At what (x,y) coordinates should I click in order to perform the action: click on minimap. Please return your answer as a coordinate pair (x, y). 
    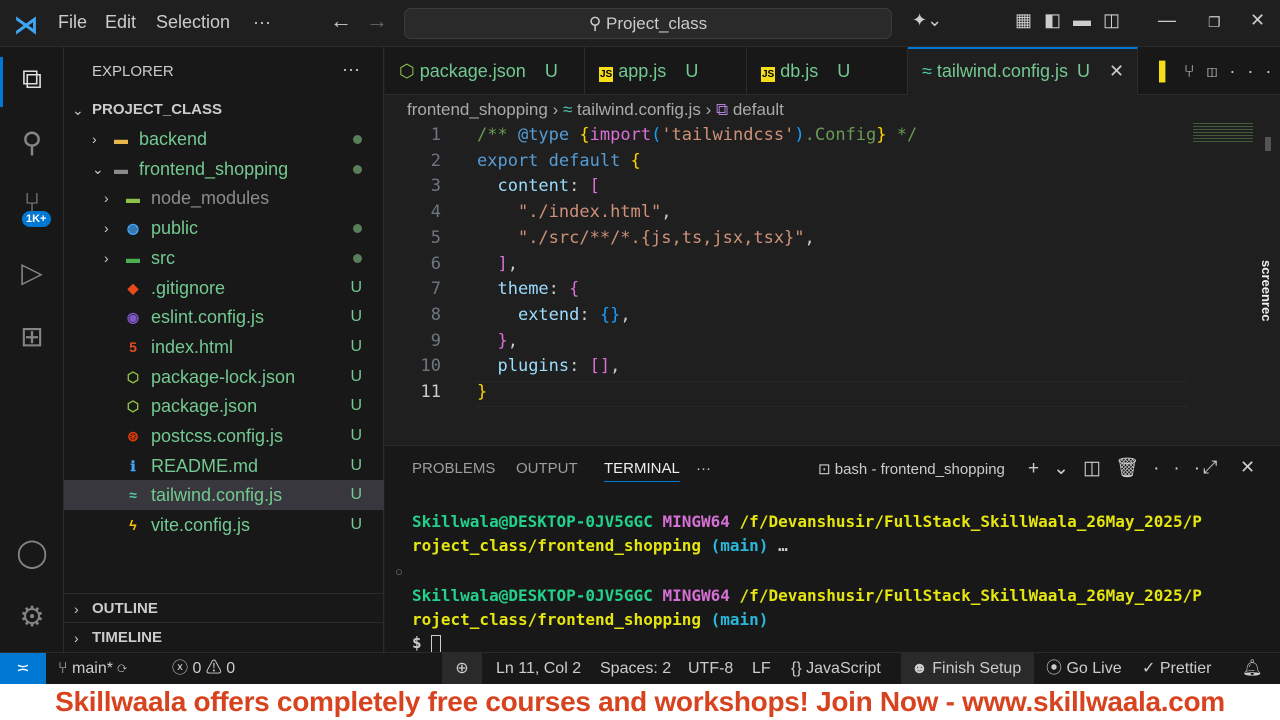
    Looking at the image, I should click on (1223, 133).